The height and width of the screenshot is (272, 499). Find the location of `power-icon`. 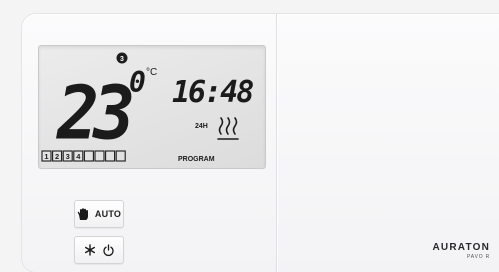

power-icon is located at coordinates (108, 249).